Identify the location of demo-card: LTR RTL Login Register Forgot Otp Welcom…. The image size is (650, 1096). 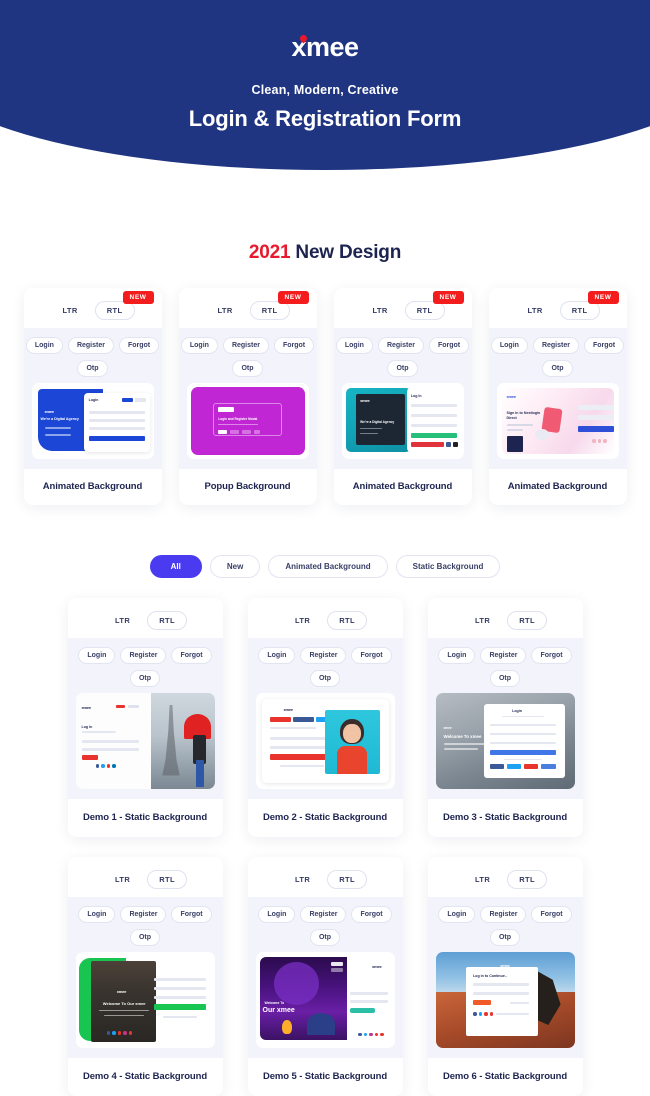
(325, 976).